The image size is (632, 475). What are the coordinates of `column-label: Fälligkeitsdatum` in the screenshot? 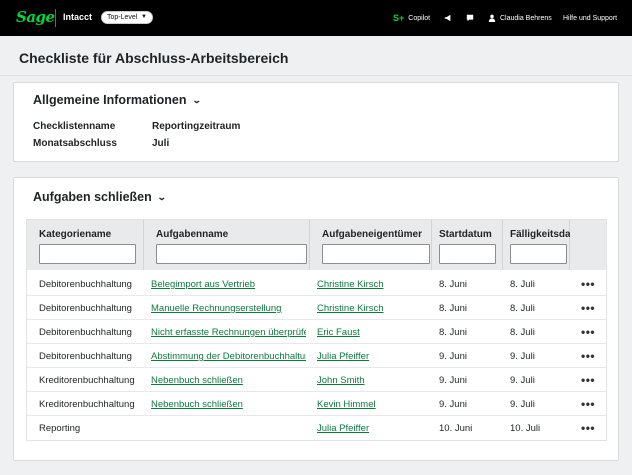 It's located at (540, 234).